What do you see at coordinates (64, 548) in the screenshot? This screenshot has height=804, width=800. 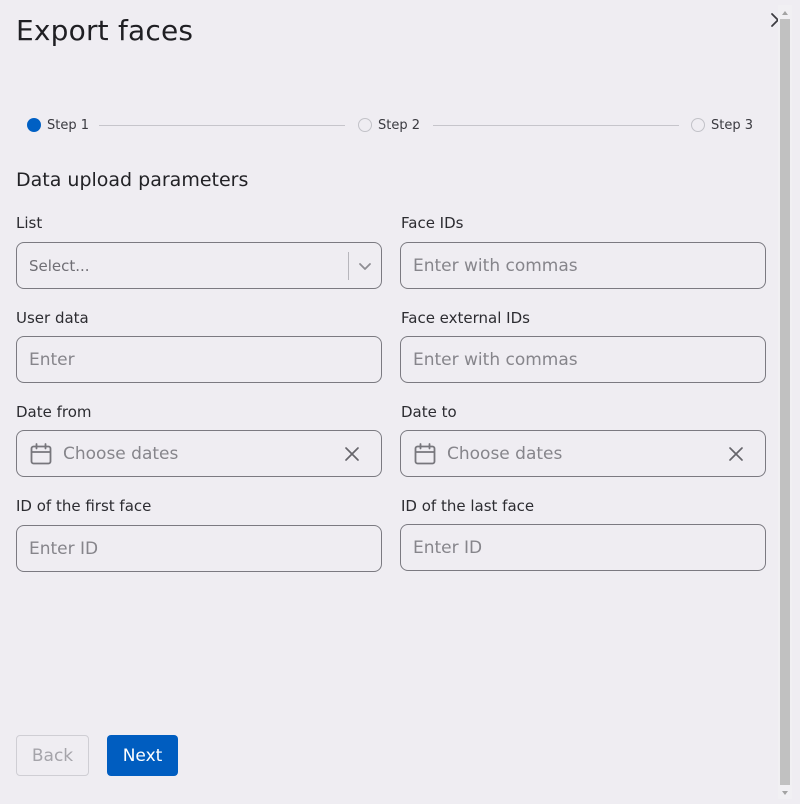 I see `first-face-id-placeholder: Enter ID` at bounding box center [64, 548].